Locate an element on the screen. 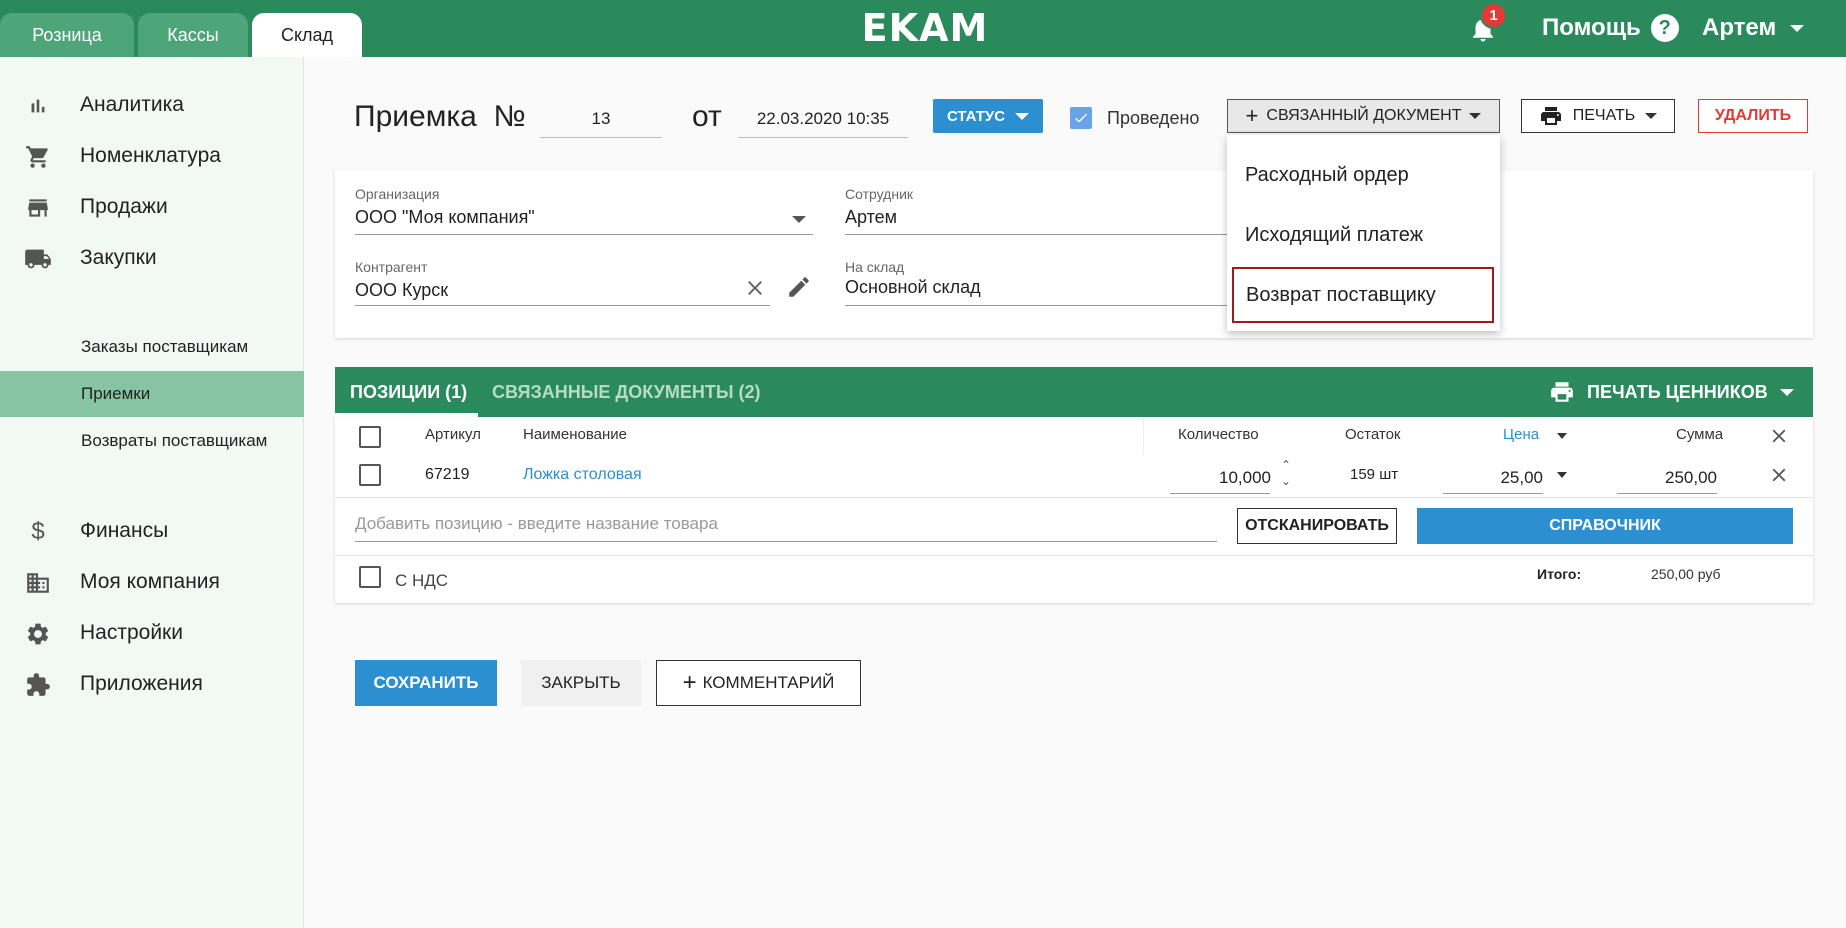  sidebar-item-purchases: Закупки is located at coordinates (152, 258).